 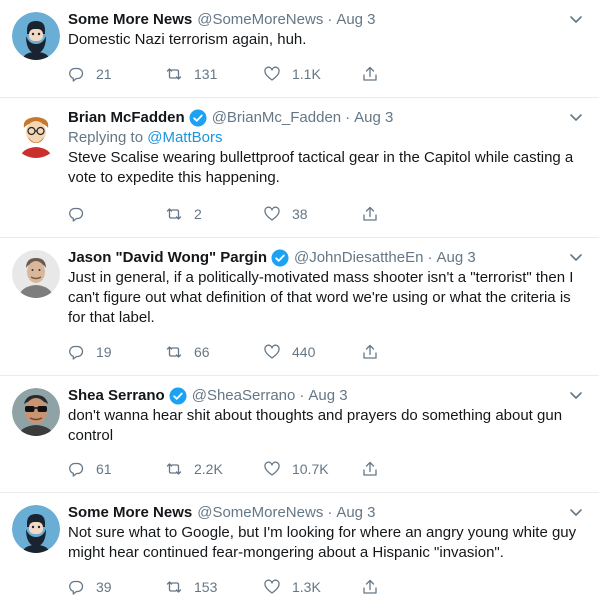 I want to click on cartoon-man-avatar-icon, so click(x=36, y=134).